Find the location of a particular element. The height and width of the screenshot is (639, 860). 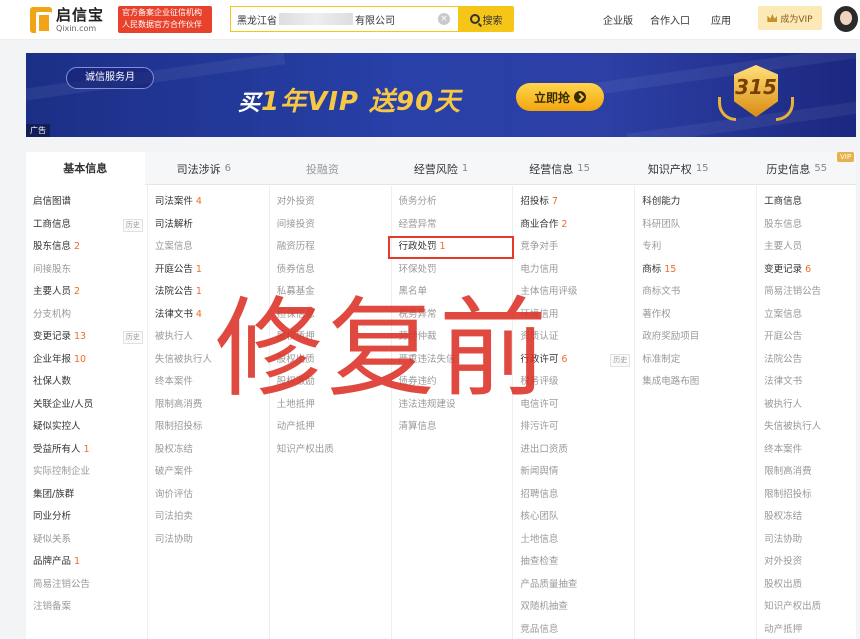

category-item: 核心团队 is located at coordinates (573, 517).